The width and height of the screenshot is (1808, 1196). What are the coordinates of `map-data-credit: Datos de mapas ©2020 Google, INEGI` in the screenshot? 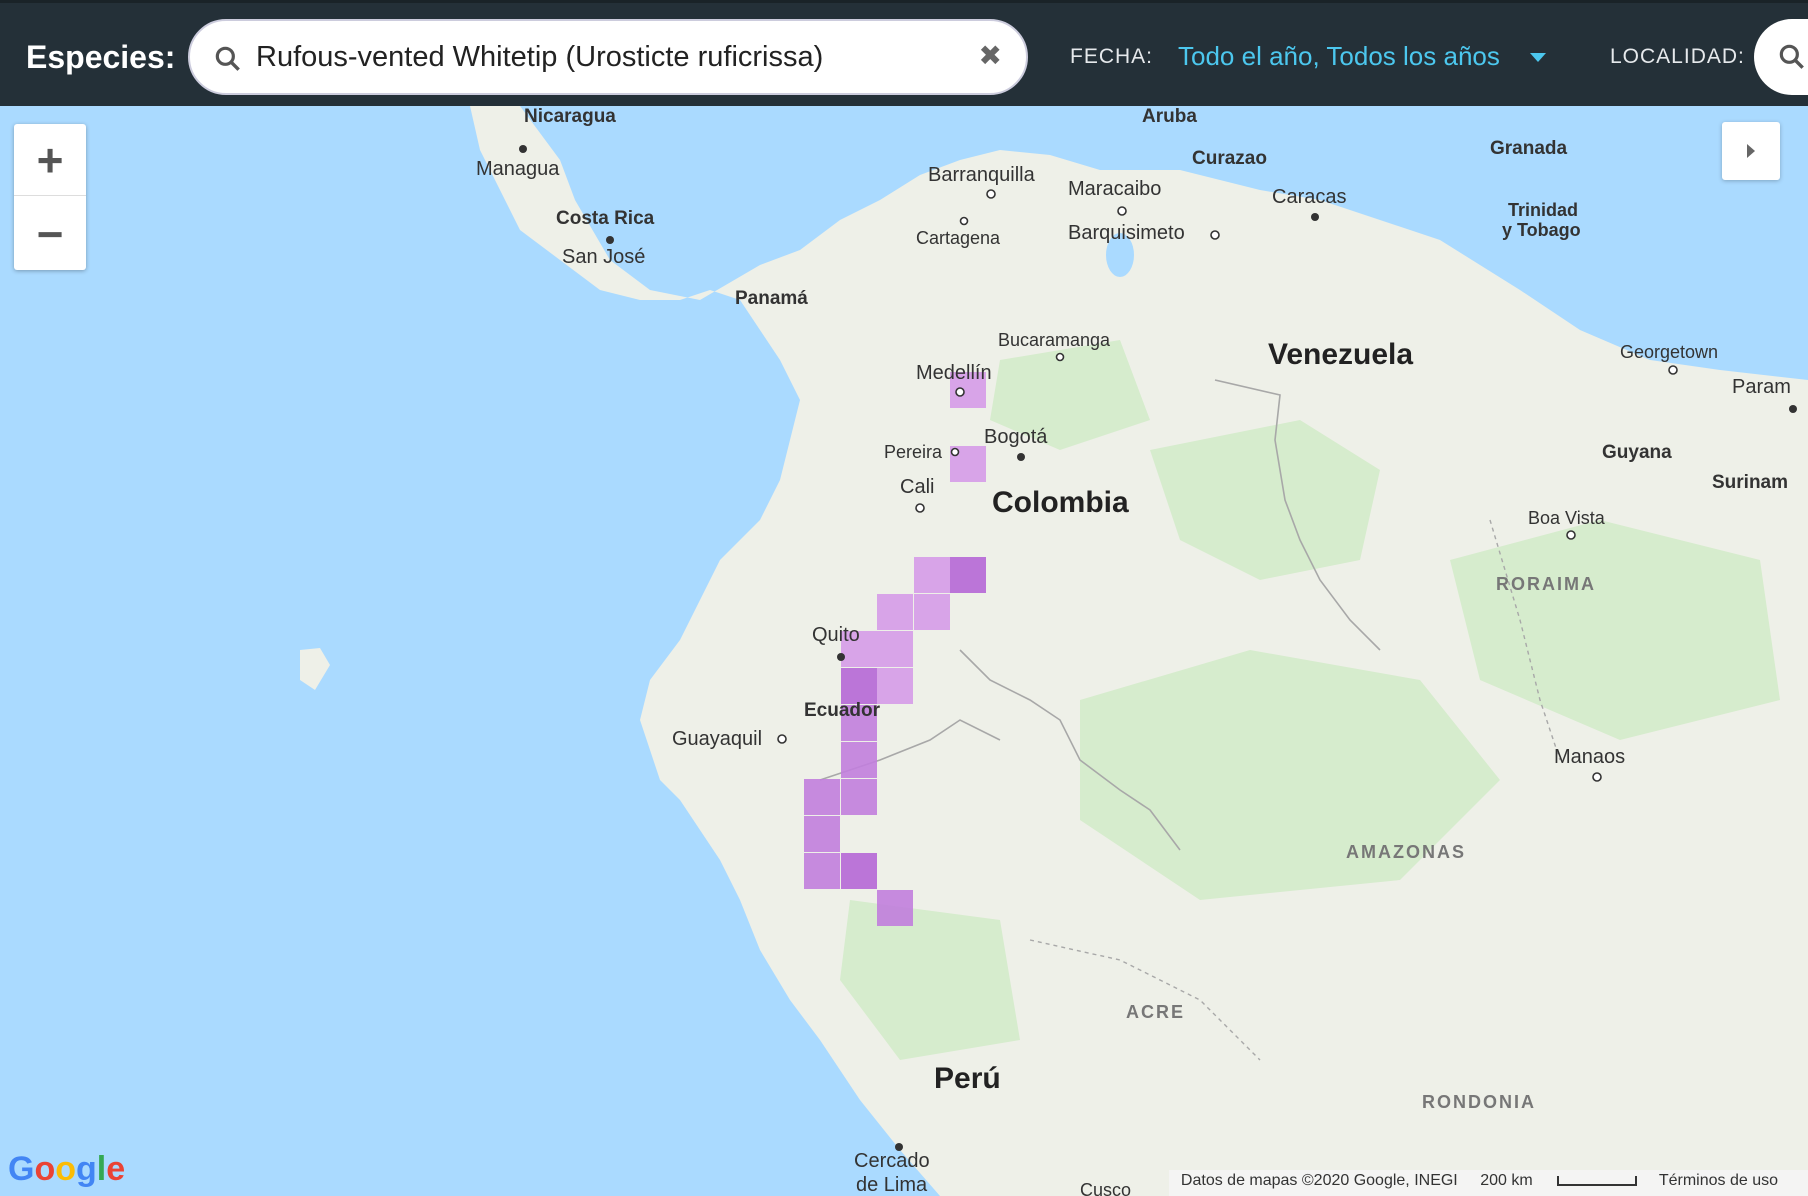 It's located at (1319, 1180).